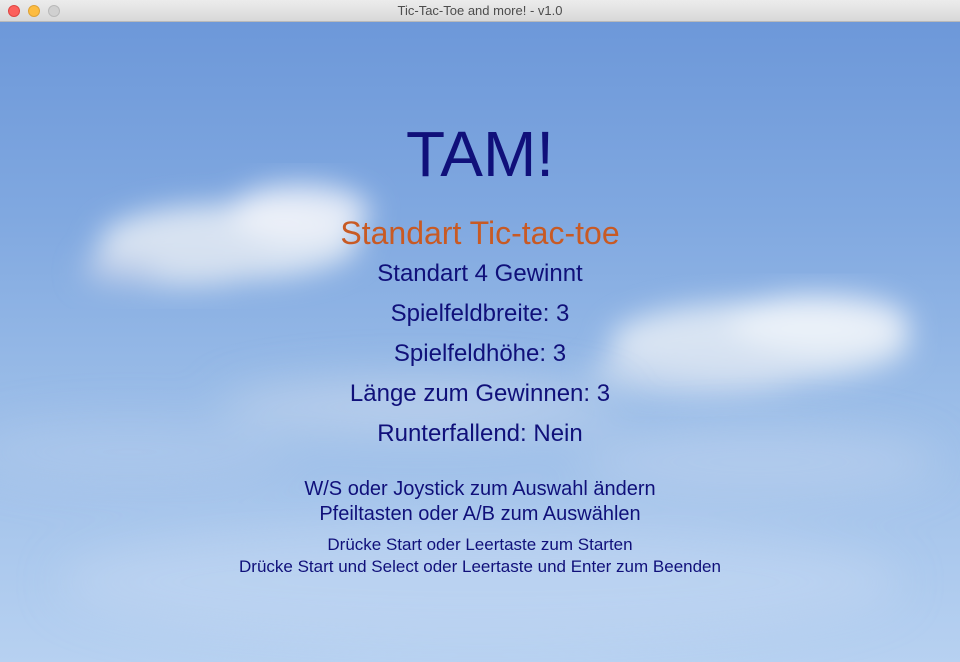  I want to click on menu-item-four-in-a-row: Standart 4 Gewinnt, so click(480, 274).